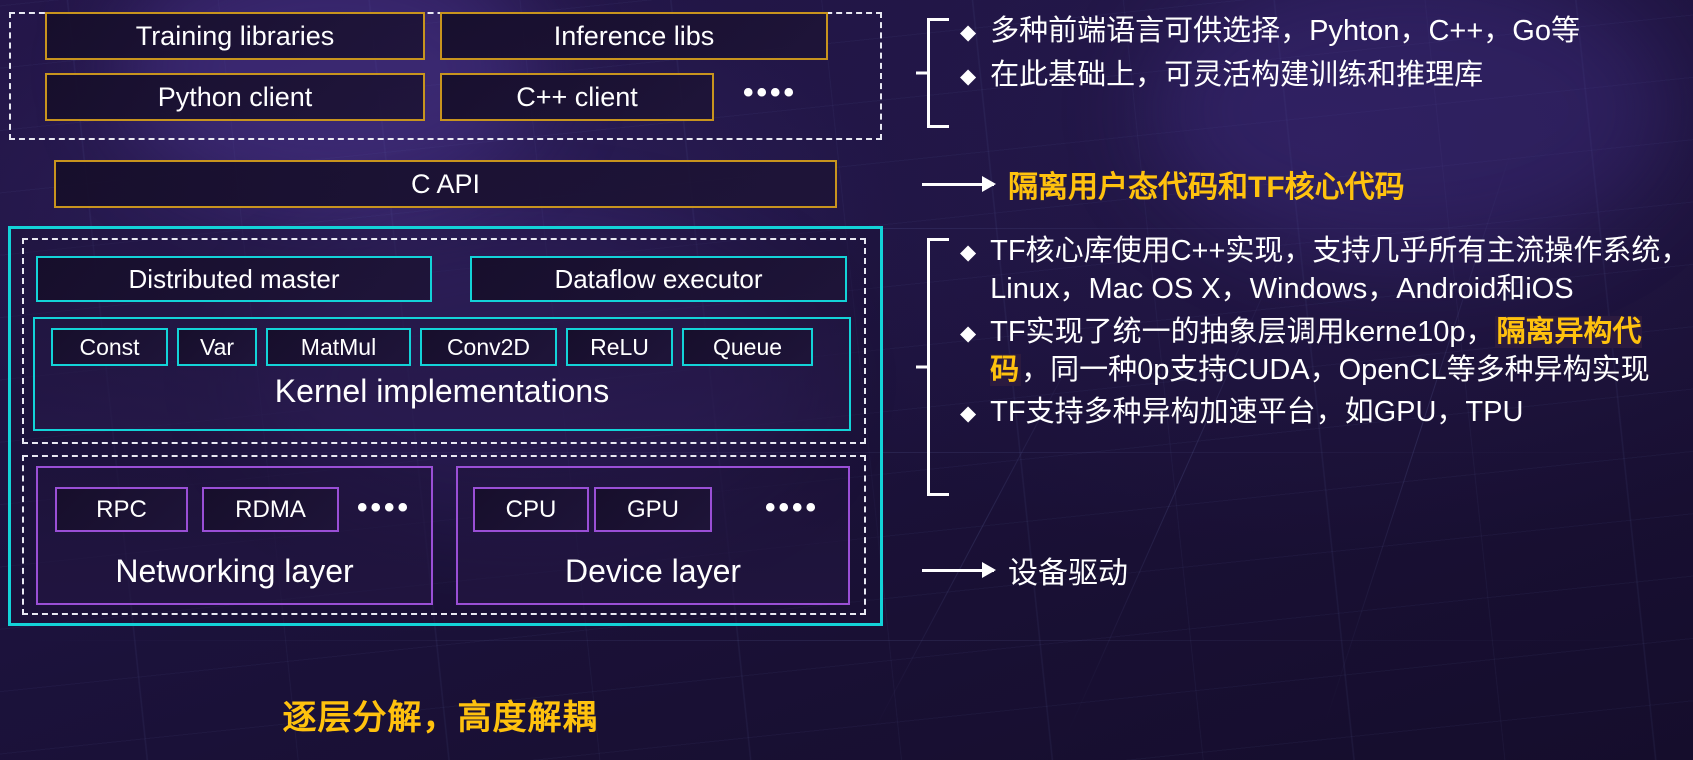 The width and height of the screenshot is (1693, 760). Describe the element at coordinates (121, 509) in the screenshot. I see `box-rpc: RPC` at that location.